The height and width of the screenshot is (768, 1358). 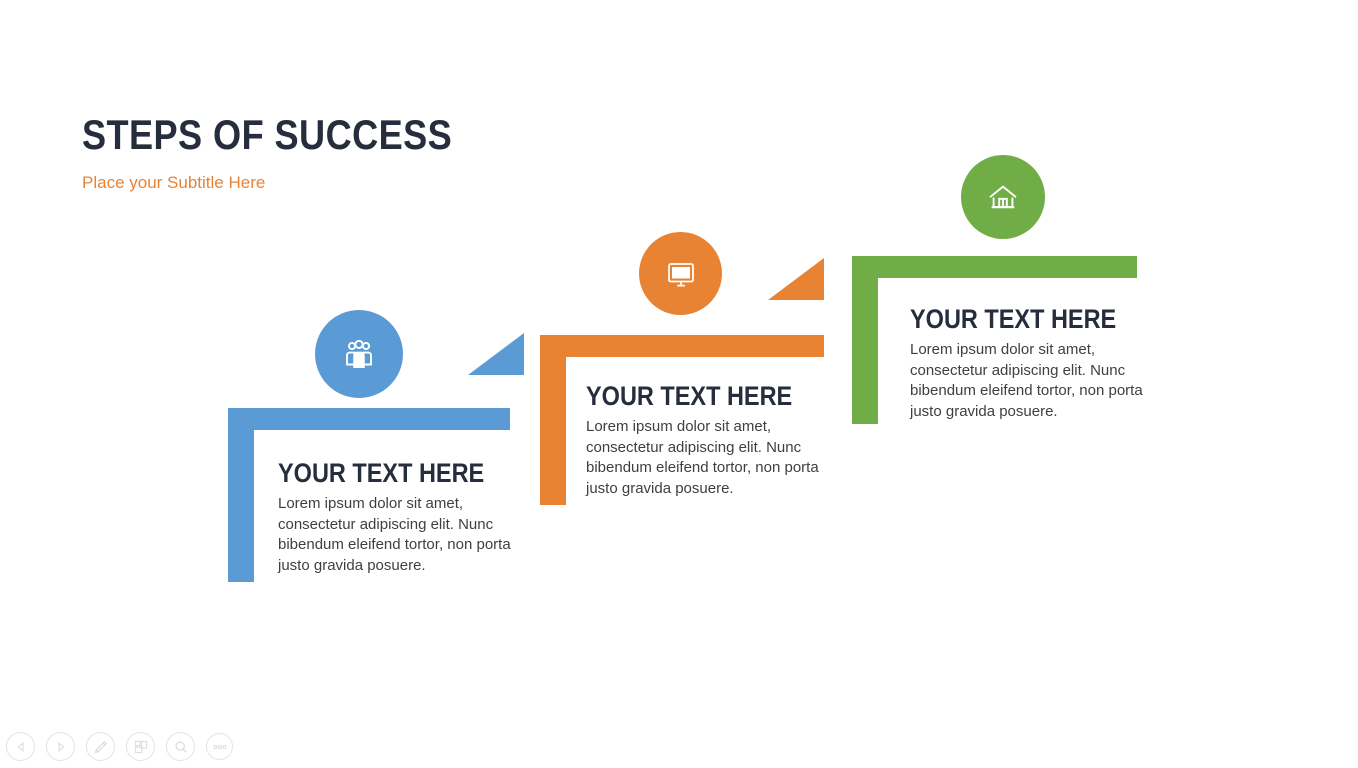 What do you see at coordinates (553, 420) in the screenshot?
I see `step-2-bracket-leg` at bounding box center [553, 420].